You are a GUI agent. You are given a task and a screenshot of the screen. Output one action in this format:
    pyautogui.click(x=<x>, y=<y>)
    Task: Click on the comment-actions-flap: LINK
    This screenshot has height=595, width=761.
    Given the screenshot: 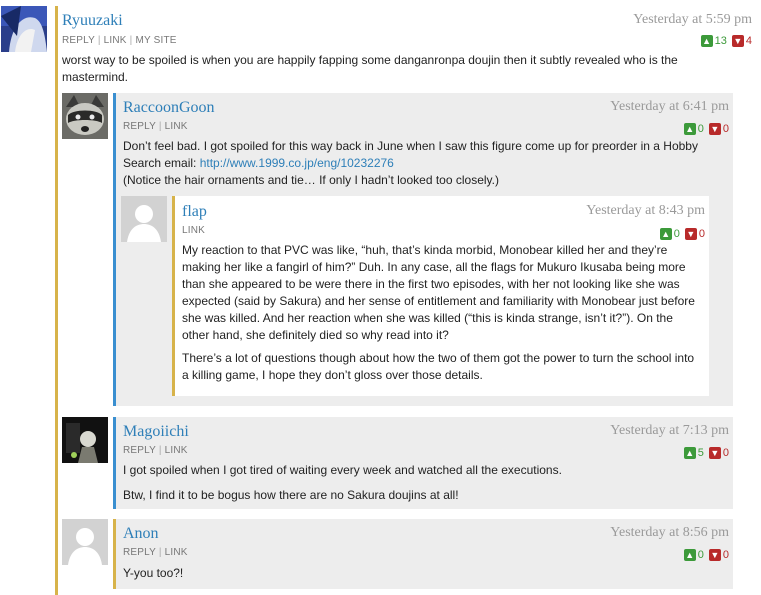 What is the action you would take?
    pyautogui.click(x=193, y=230)
    